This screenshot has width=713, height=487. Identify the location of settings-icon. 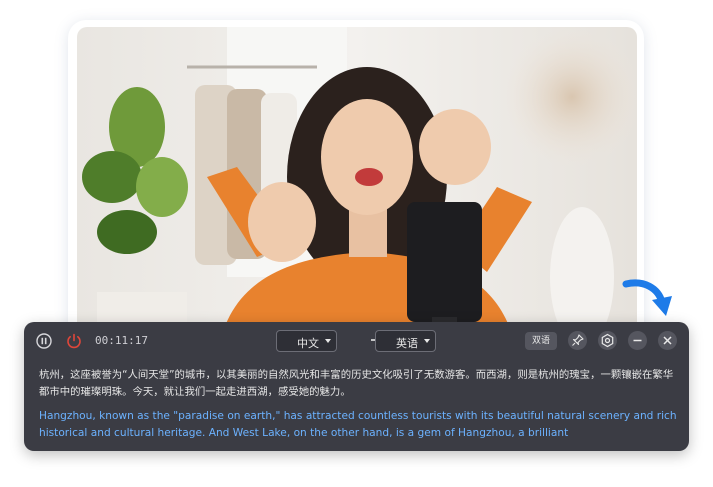
(607, 340).